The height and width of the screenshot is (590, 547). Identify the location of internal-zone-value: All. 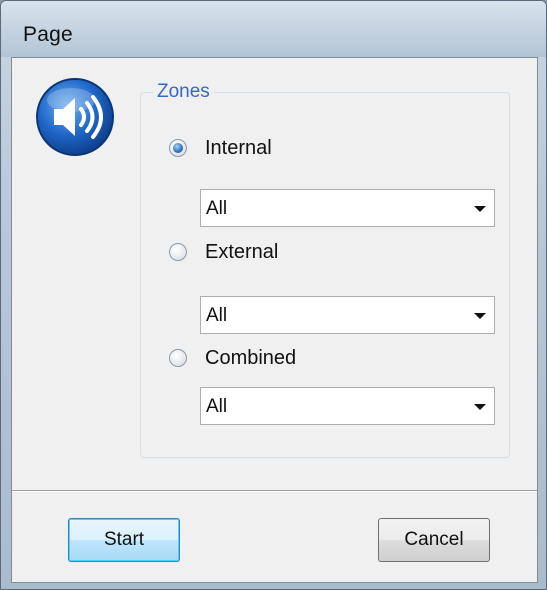
(217, 208).